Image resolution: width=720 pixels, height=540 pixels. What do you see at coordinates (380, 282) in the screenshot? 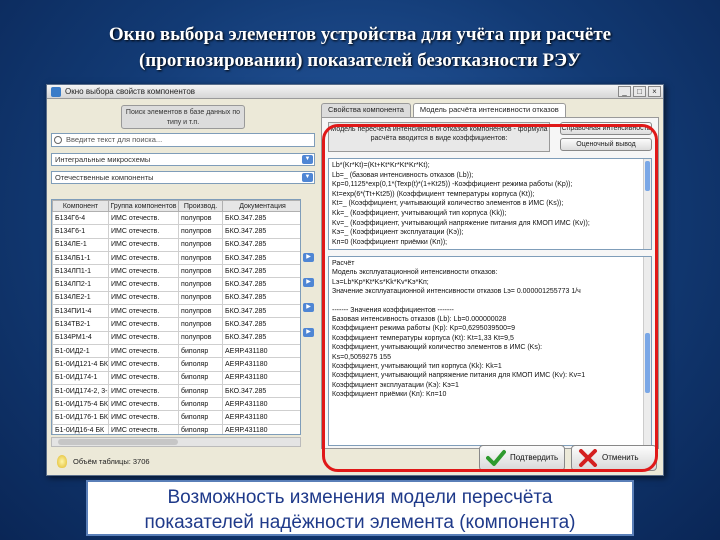
I see `calc-line: Lэ=Lb*Kp*Kt*Ks*Kk*Kv*Kэ*Kп;` at bounding box center [380, 282].